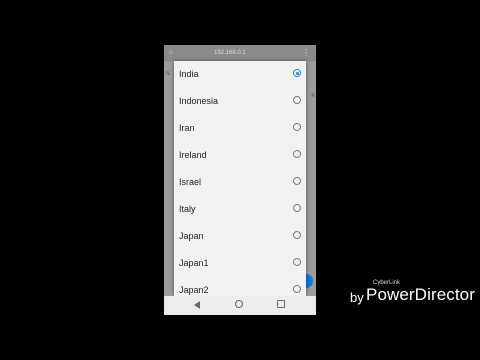 The width and height of the screenshot is (480, 360). Describe the element at coordinates (171, 52) in the screenshot. I see `home-icon: ⌂` at that location.